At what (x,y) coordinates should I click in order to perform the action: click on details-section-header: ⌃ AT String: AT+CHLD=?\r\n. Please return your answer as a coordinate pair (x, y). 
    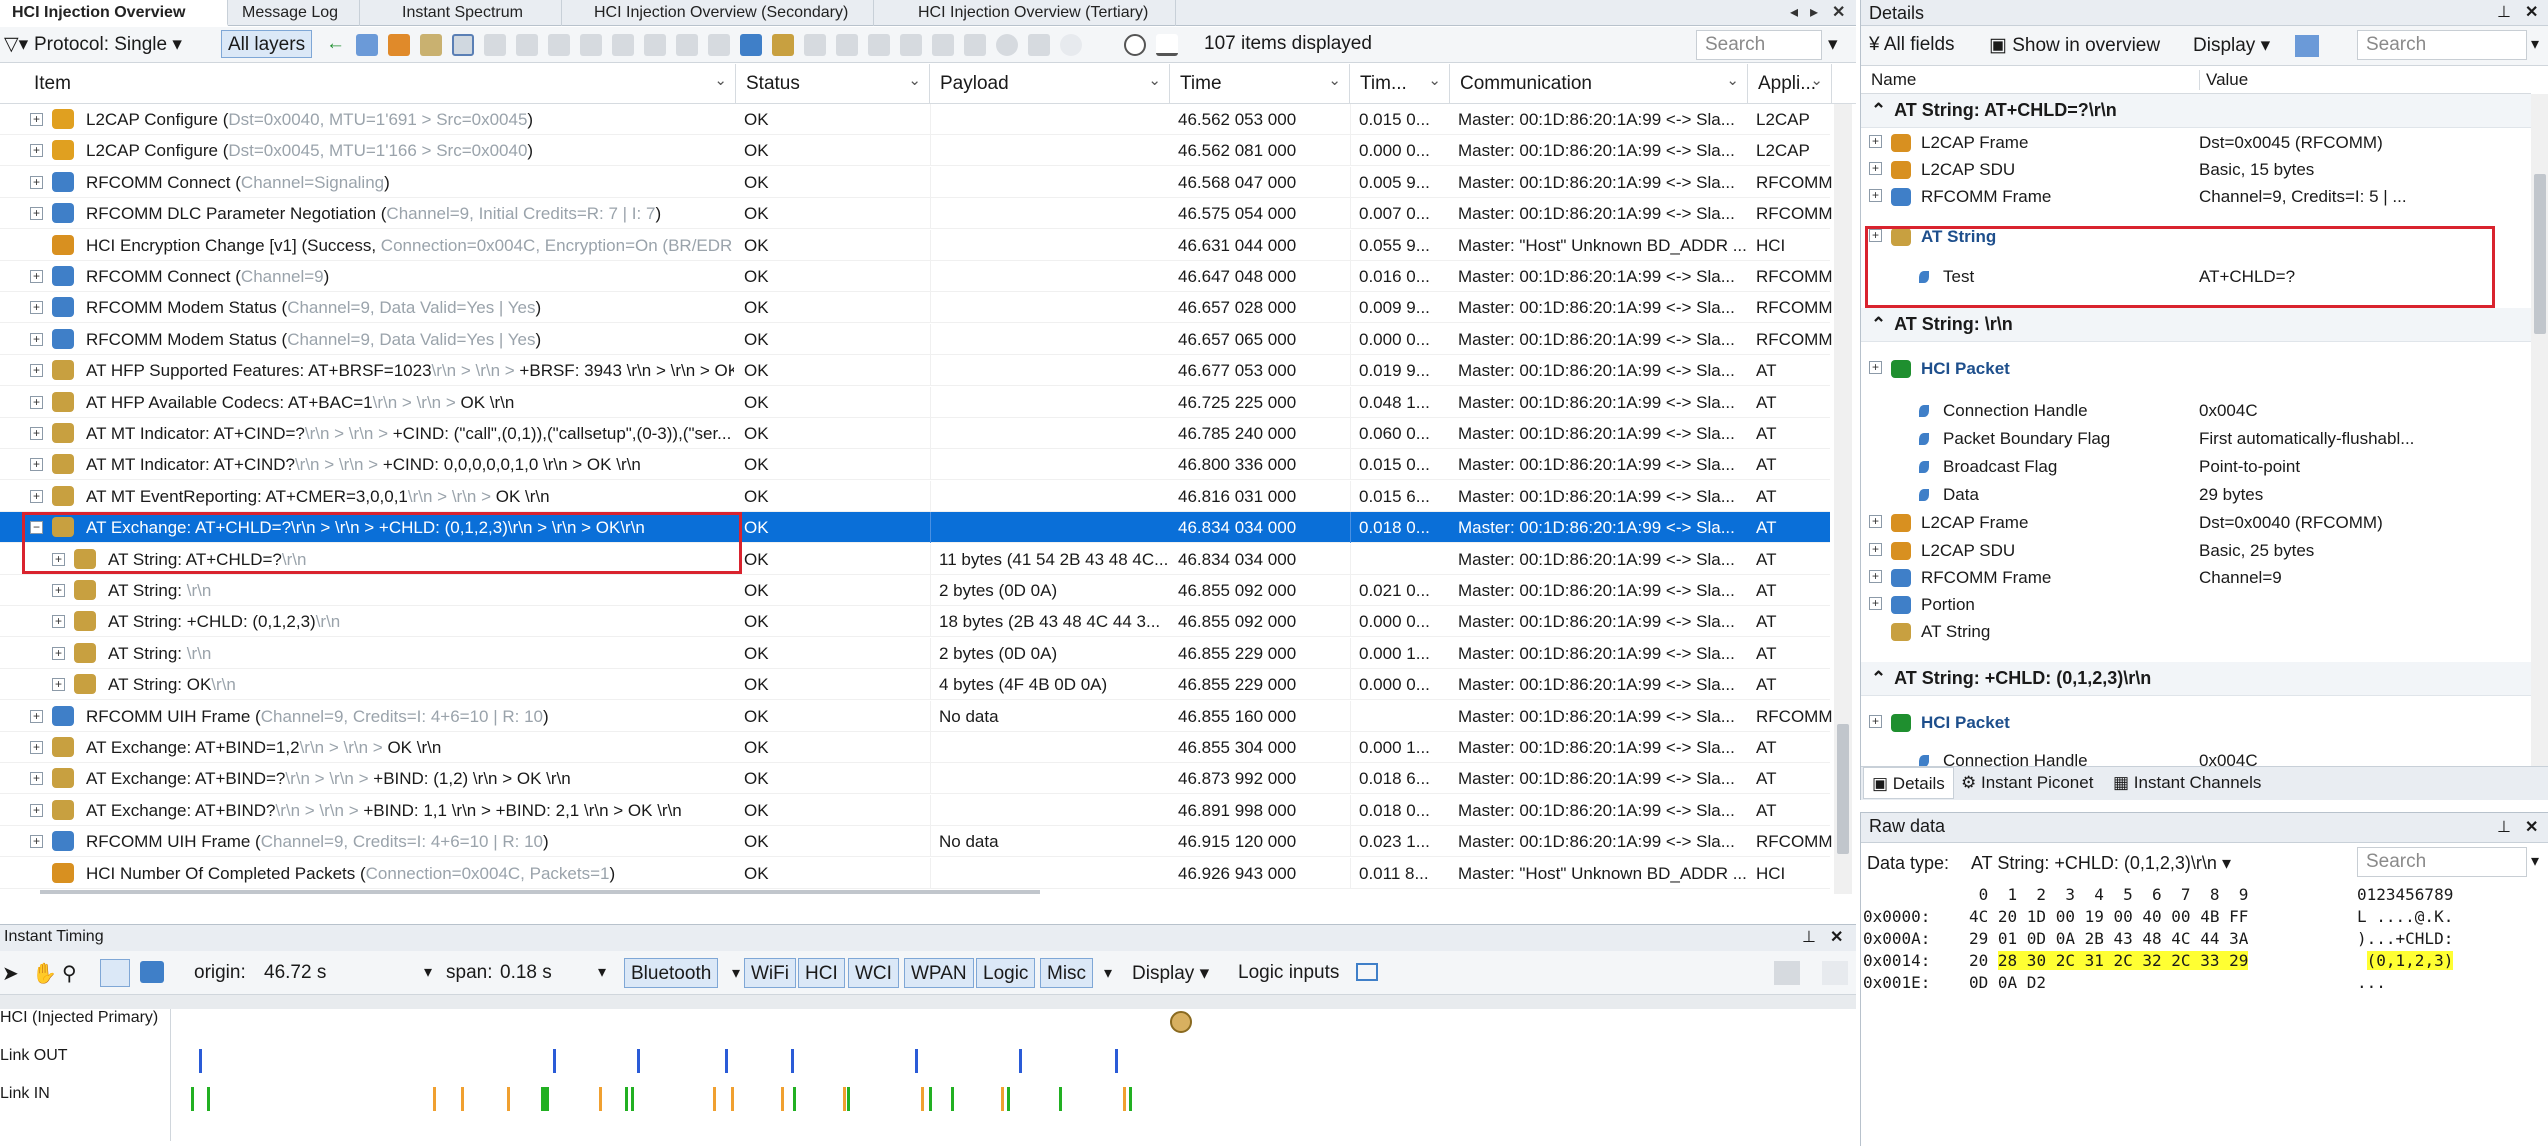
    Looking at the image, I should click on (2196, 111).